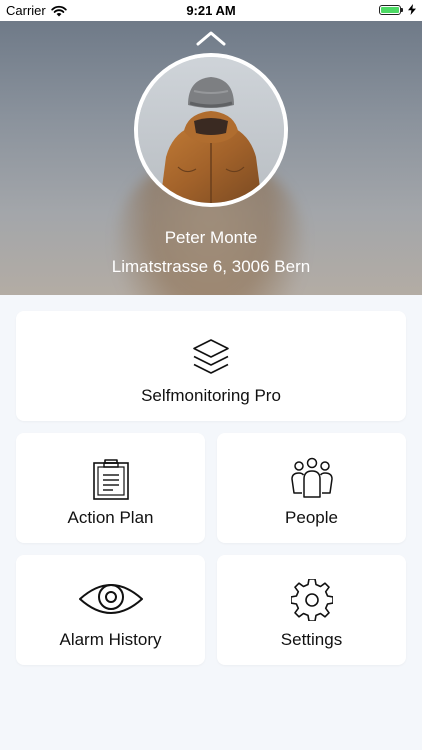  I want to click on people-icon, so click(311, 477).